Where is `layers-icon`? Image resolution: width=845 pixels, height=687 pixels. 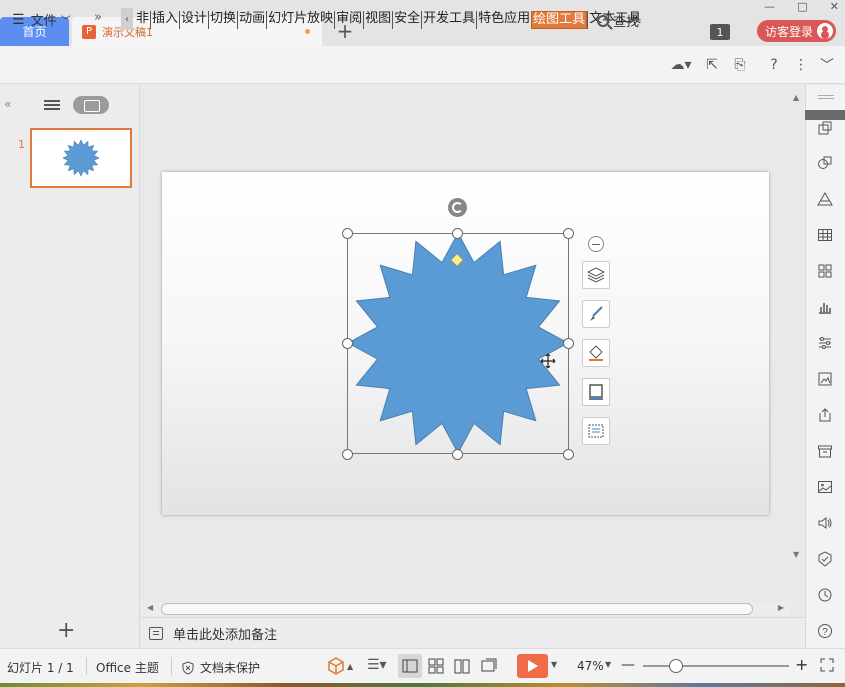
layers-icon is located at coordinates (596, 275).